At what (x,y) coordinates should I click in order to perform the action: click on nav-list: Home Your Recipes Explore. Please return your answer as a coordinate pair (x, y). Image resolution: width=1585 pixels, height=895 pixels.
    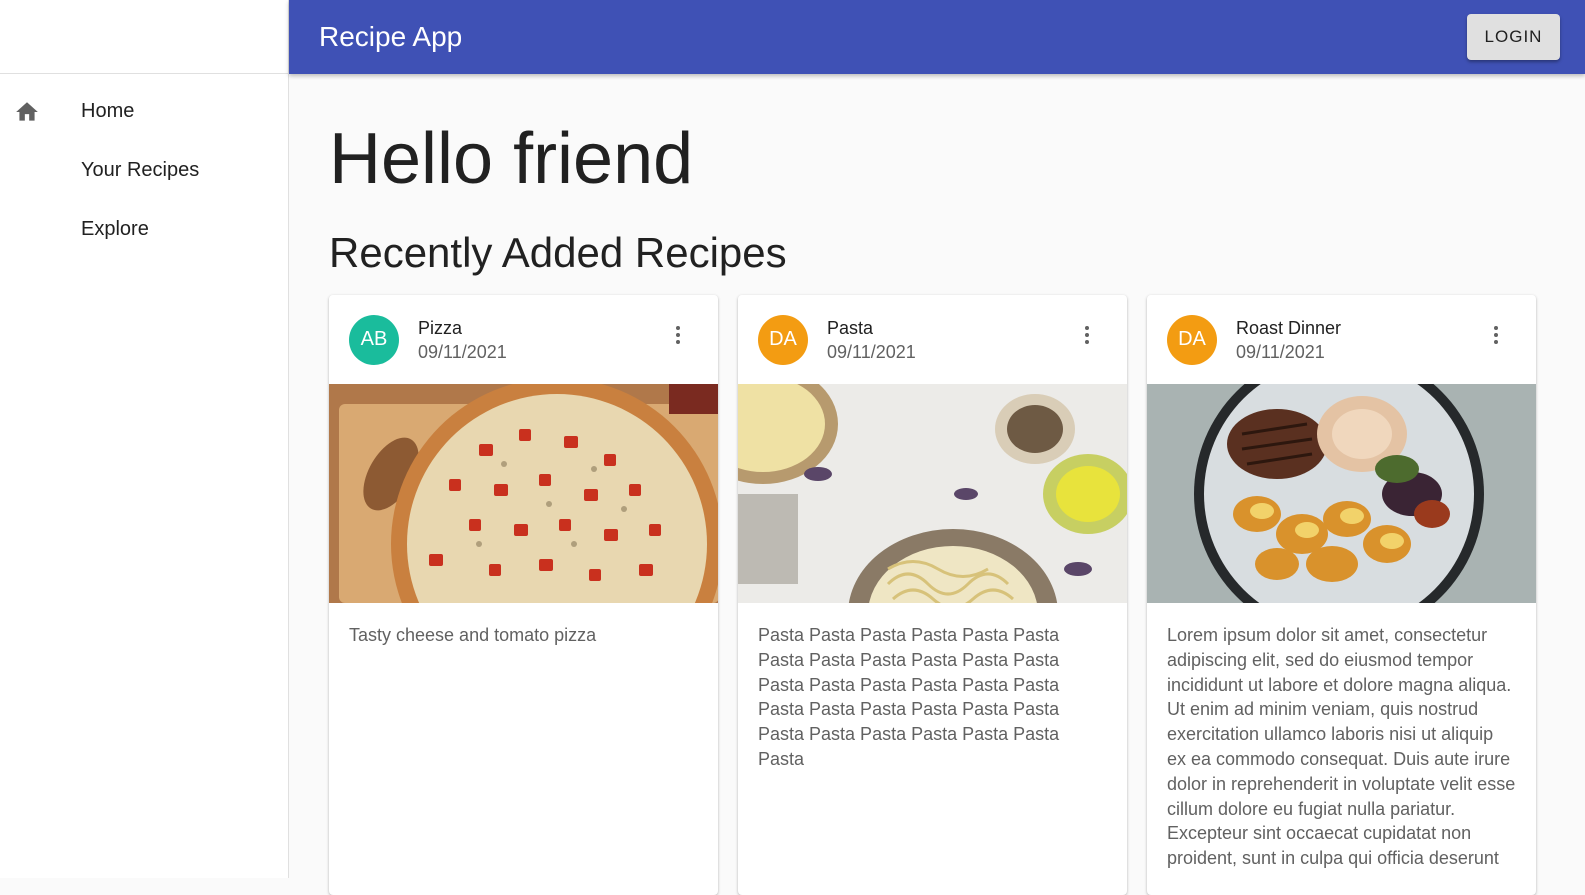
    Looking at the image, I should click on (144, 166).